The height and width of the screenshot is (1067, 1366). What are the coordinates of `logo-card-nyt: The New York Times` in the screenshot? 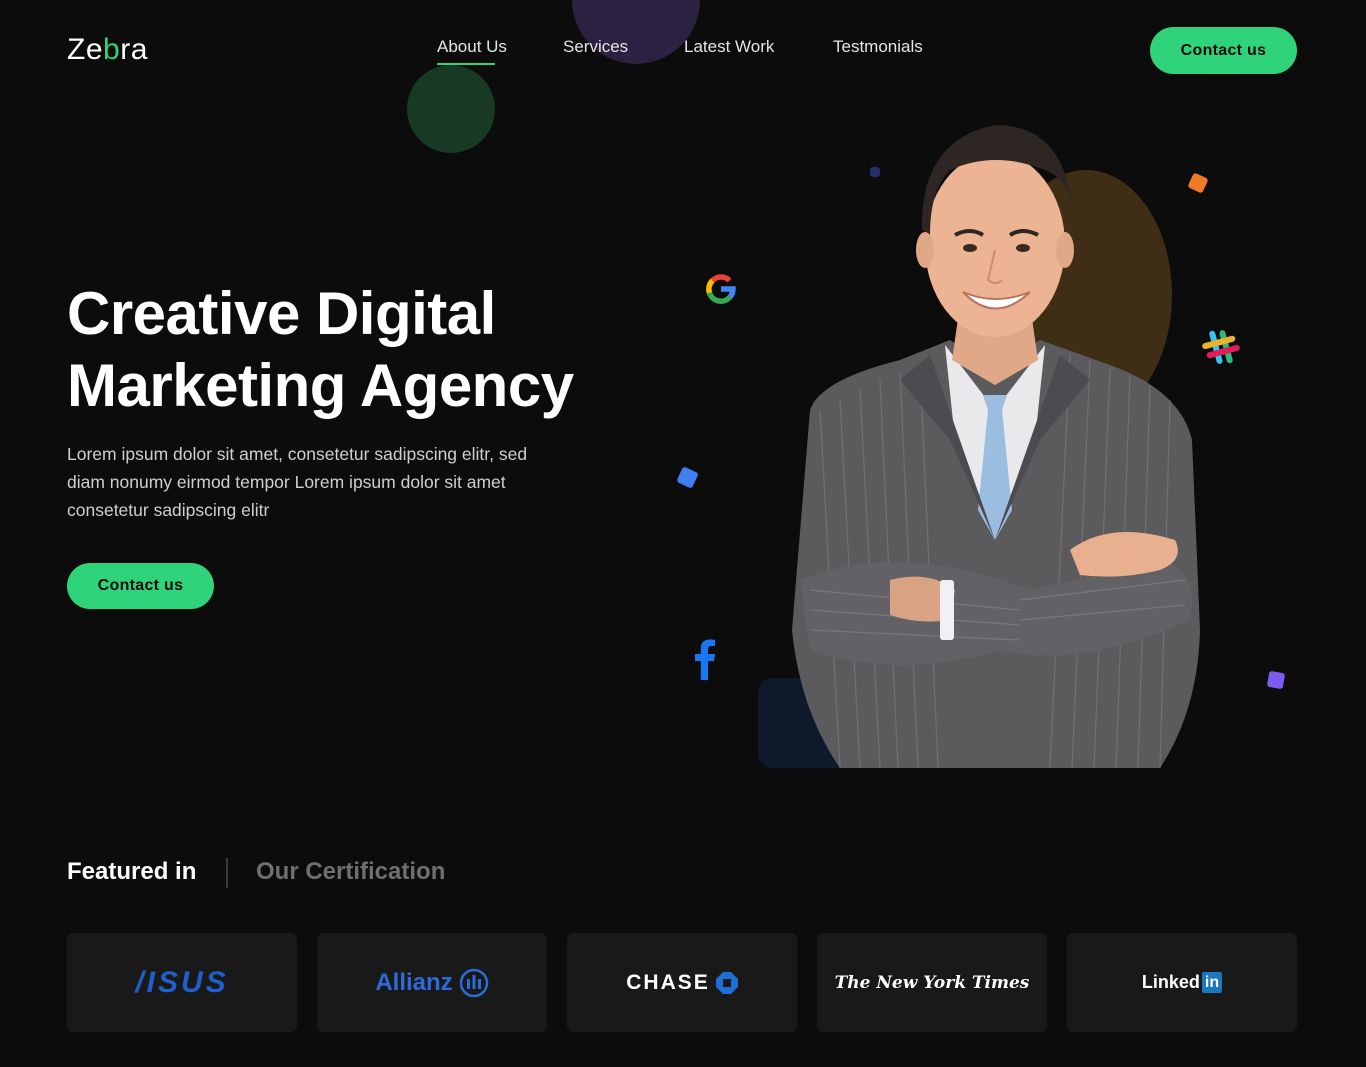 It's located at (932, 982).